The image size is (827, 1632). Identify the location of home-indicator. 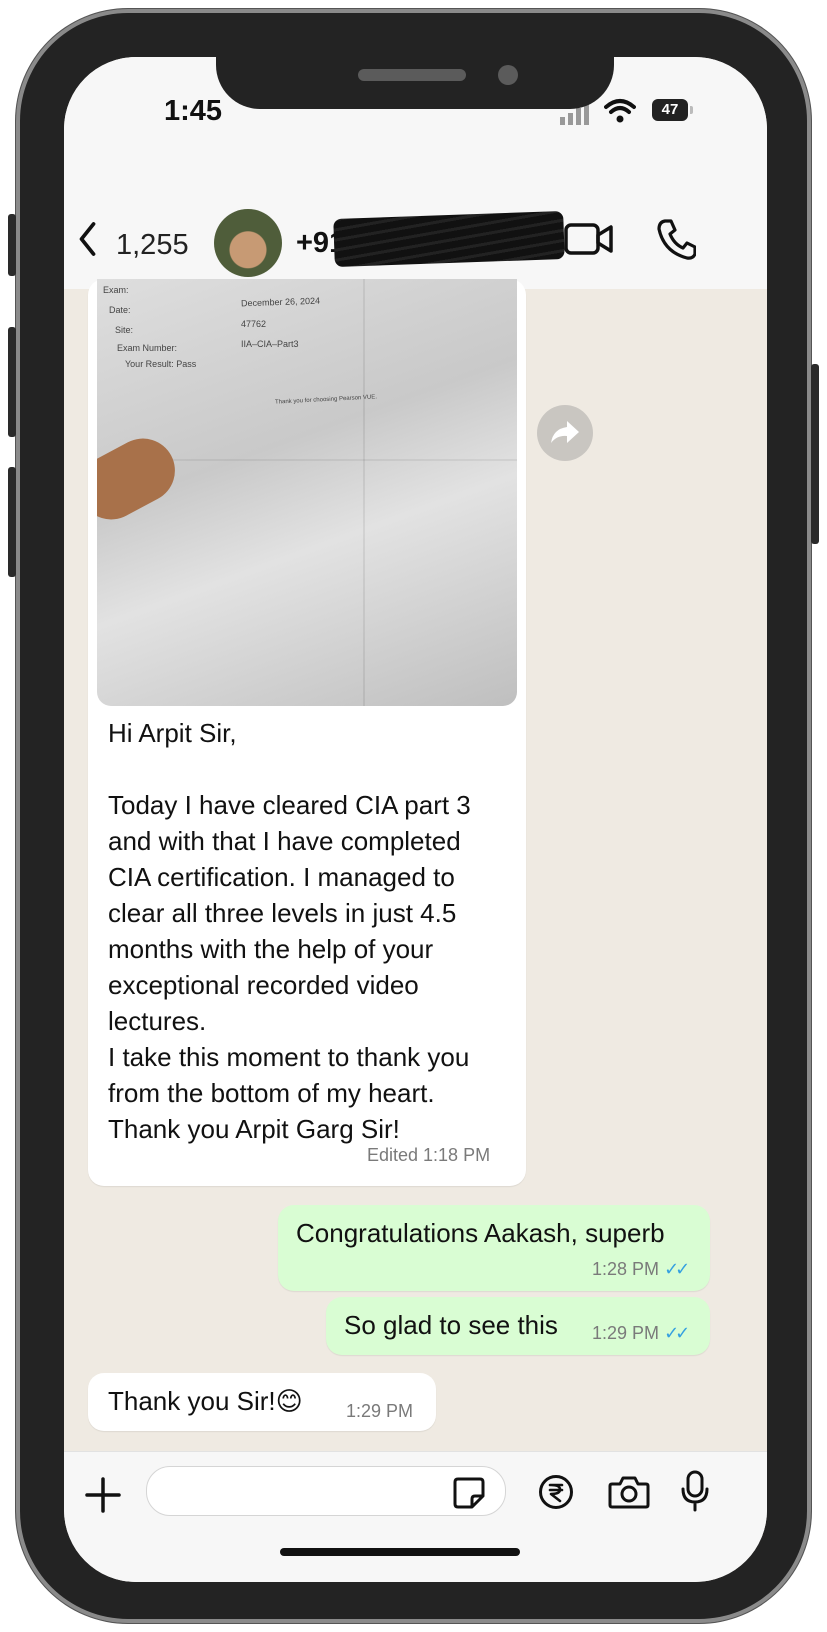
(400, 1552).